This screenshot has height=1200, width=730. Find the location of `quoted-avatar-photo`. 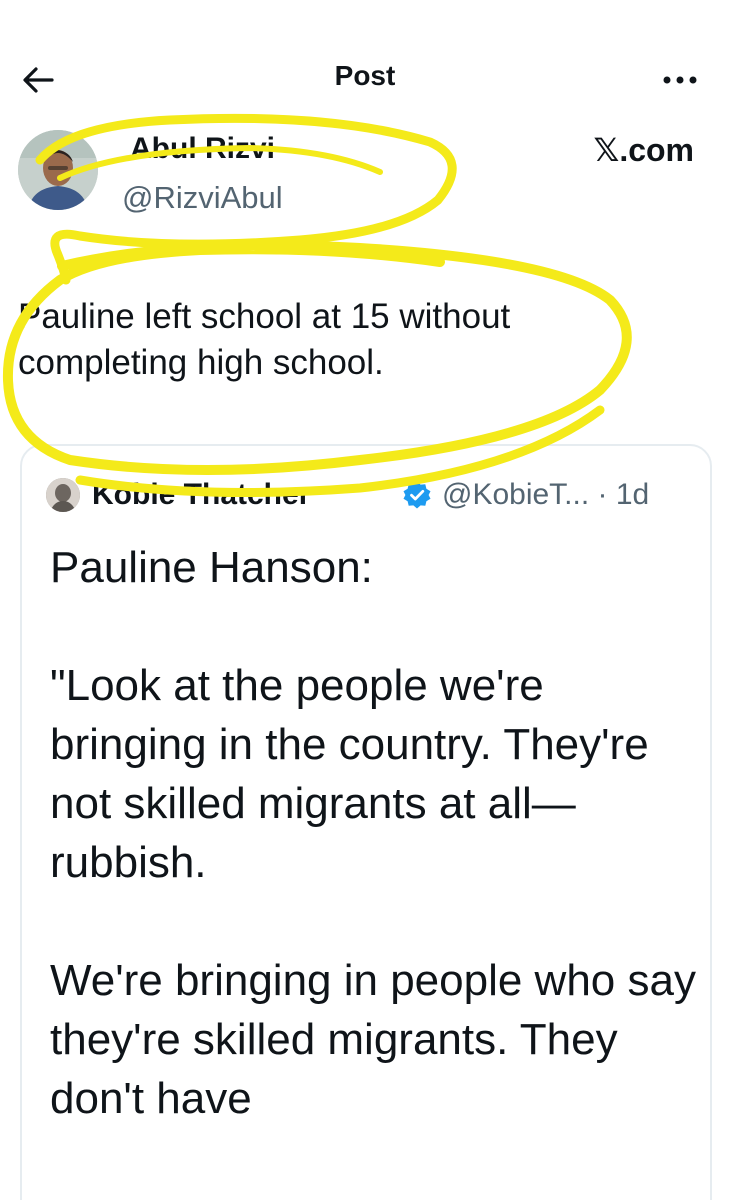

quoted-avatar-photo is located at coordinates (63, 495).